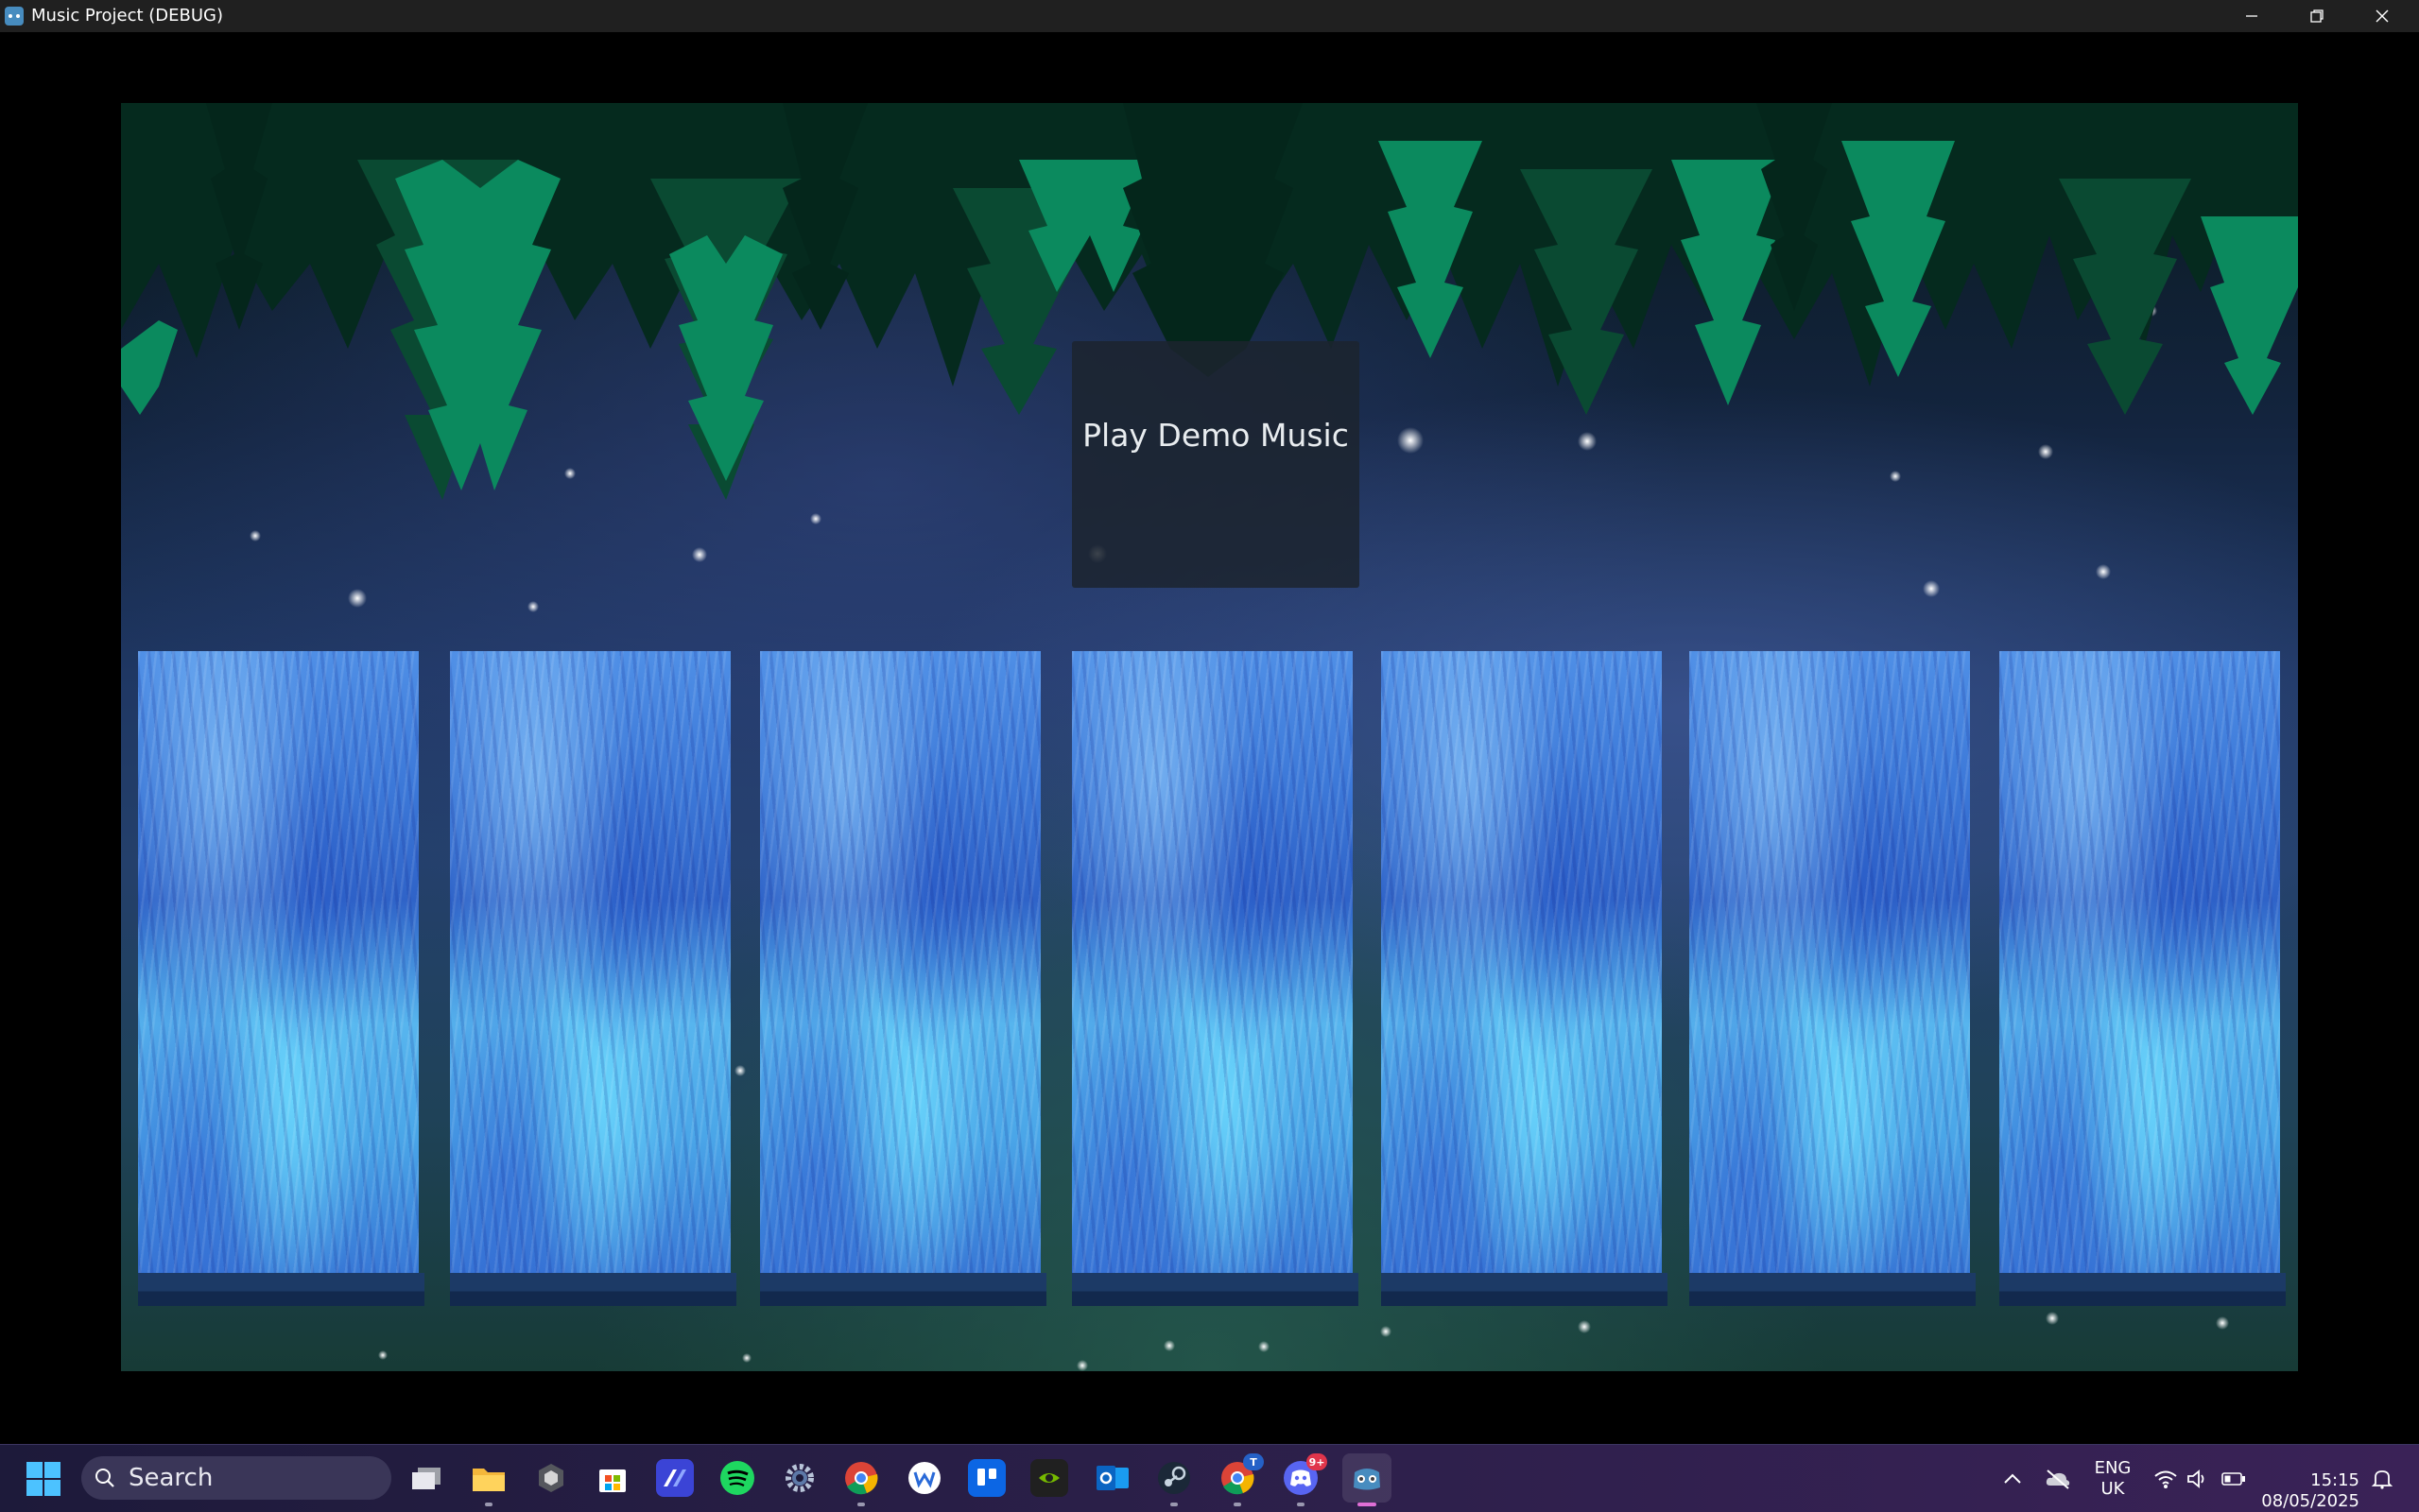 The height and width of the screenshot is (1512, 2419). Describe the element at coordinates (2335, 1480) in the screenshot. I see `clock-time: 15:15` at that location.